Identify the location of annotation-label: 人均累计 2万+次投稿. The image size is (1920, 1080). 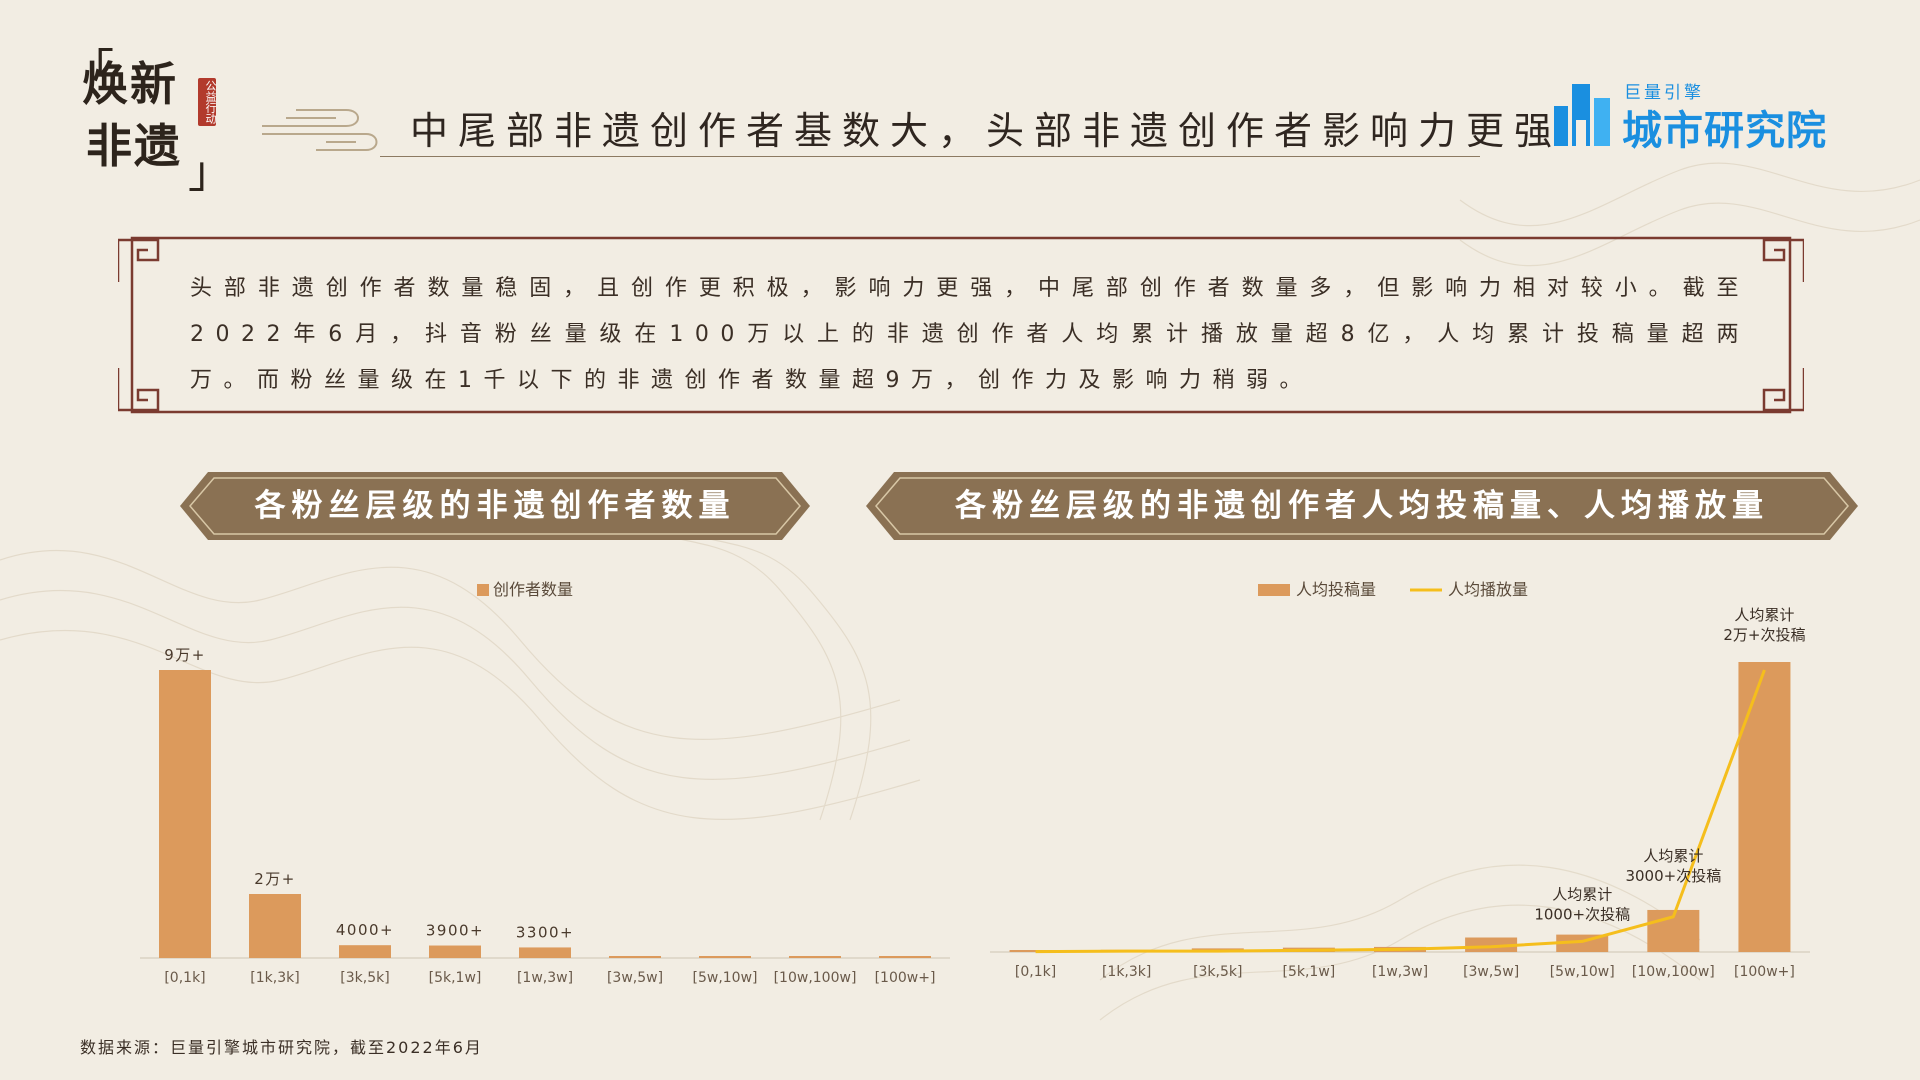
(1764, 625).